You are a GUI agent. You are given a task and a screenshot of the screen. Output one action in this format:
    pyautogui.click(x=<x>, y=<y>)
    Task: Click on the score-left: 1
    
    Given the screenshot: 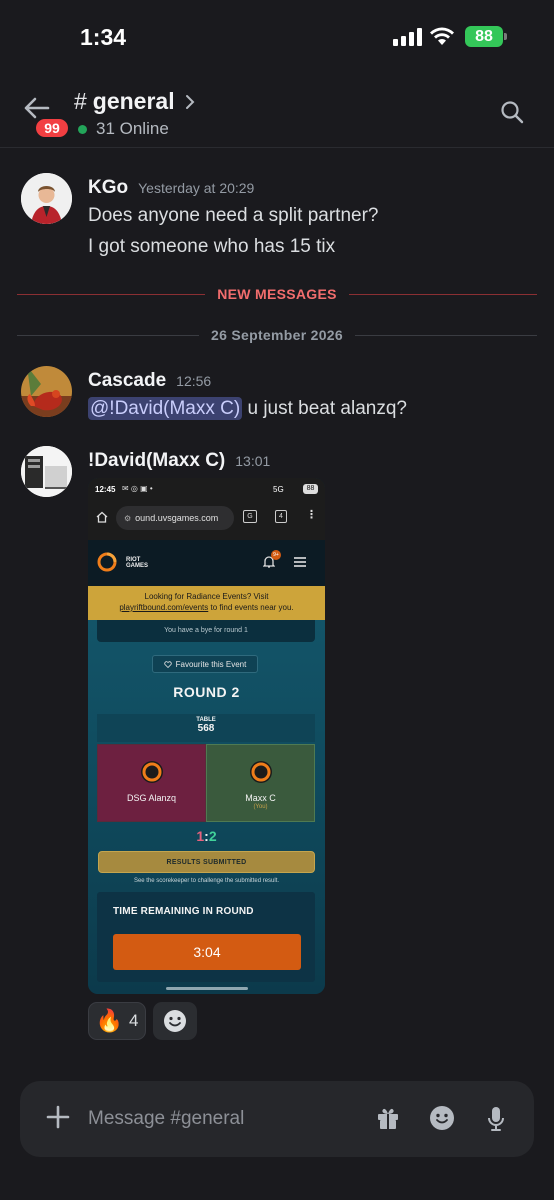 What is the action you would take?
    pyautogui.click(x=200, y=836)
    